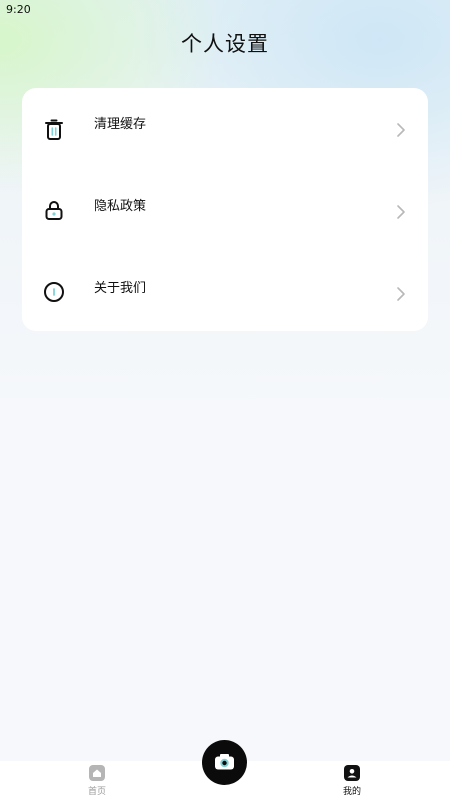 This screenshot has height=800, width=450. What do you see at coordinates (351, 792) in the screenshot?
I see `nav-label-profile: 我的` at bounding box center [351, 792].